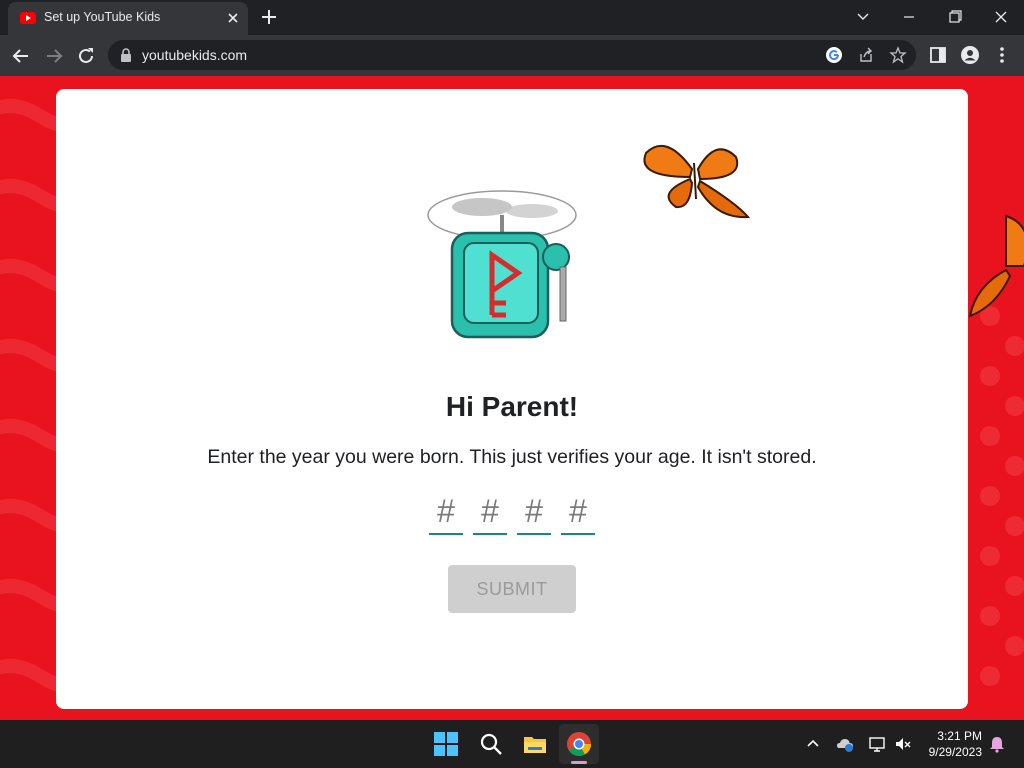 Image resolution: width=1024 pixels, height=768 pixels. What do you see at coordinates (697, 181) in the screenshot?
I see `butterfly-image` at bounding box center [697, 181].